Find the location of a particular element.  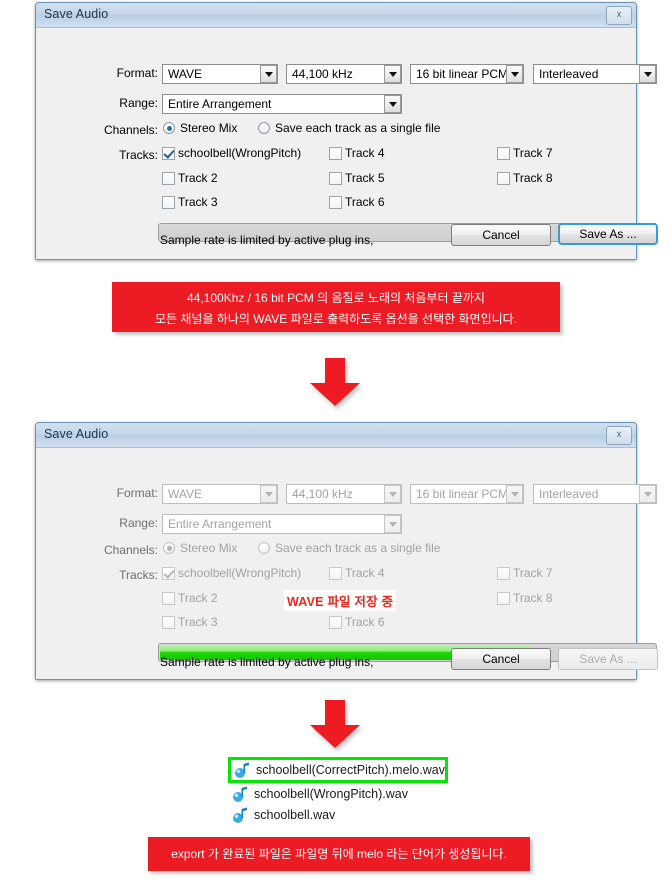

file-name: schoolbell(CorrectPitch).melo.wav is located at coordinates (350, 770).